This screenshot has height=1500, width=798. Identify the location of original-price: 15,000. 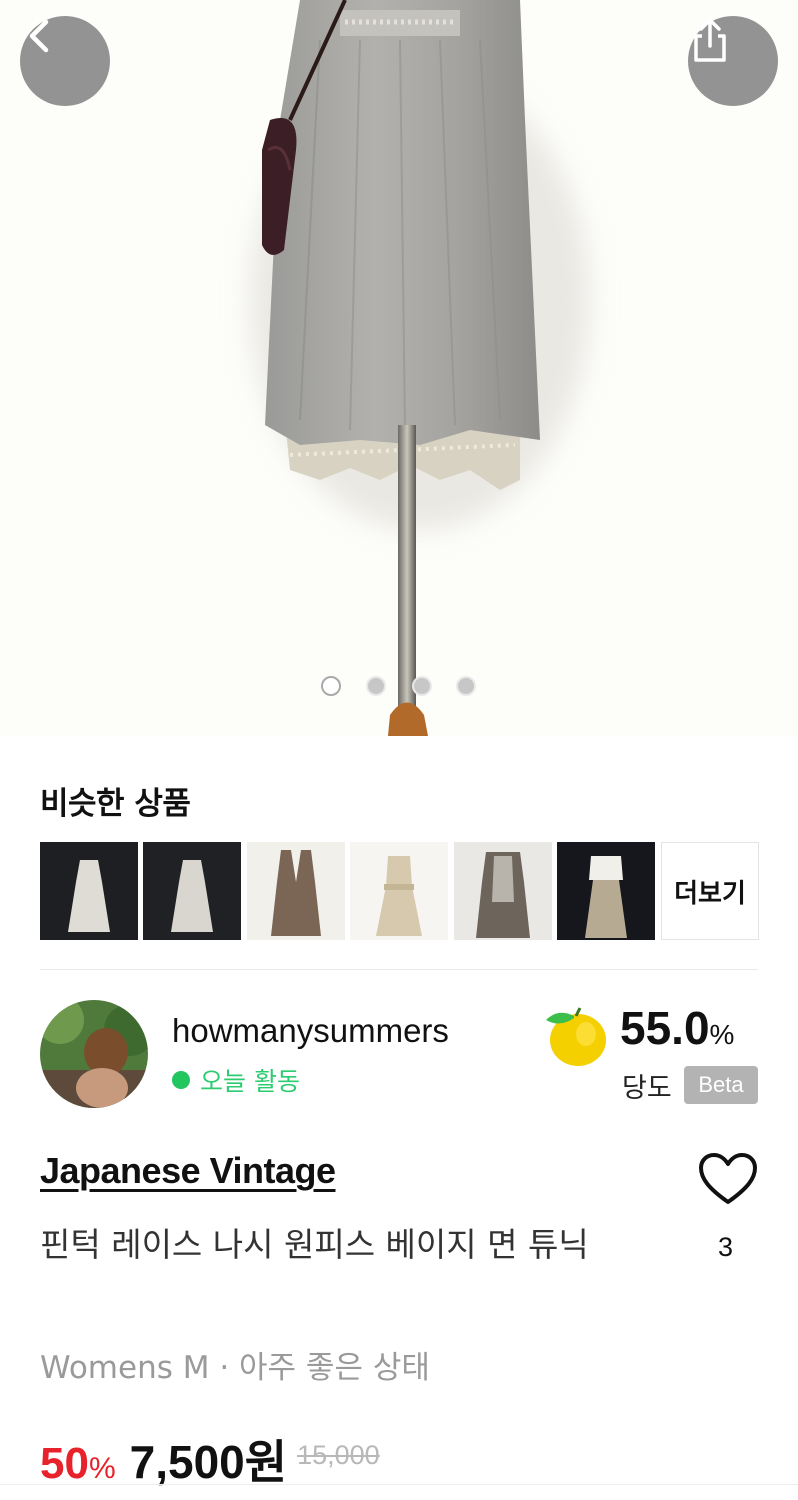
(338, 1455).